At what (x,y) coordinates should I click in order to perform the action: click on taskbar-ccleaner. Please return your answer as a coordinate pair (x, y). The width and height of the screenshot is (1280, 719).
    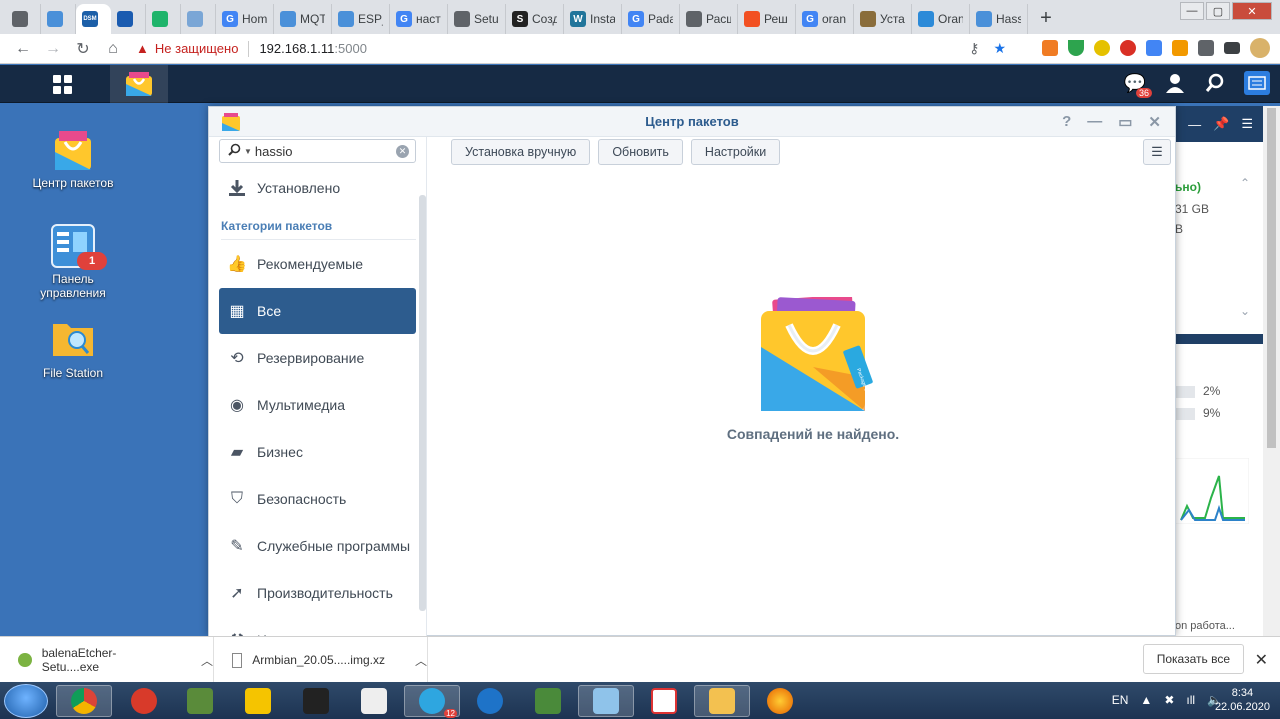
    Looking at the image, I should click on (144, 701).